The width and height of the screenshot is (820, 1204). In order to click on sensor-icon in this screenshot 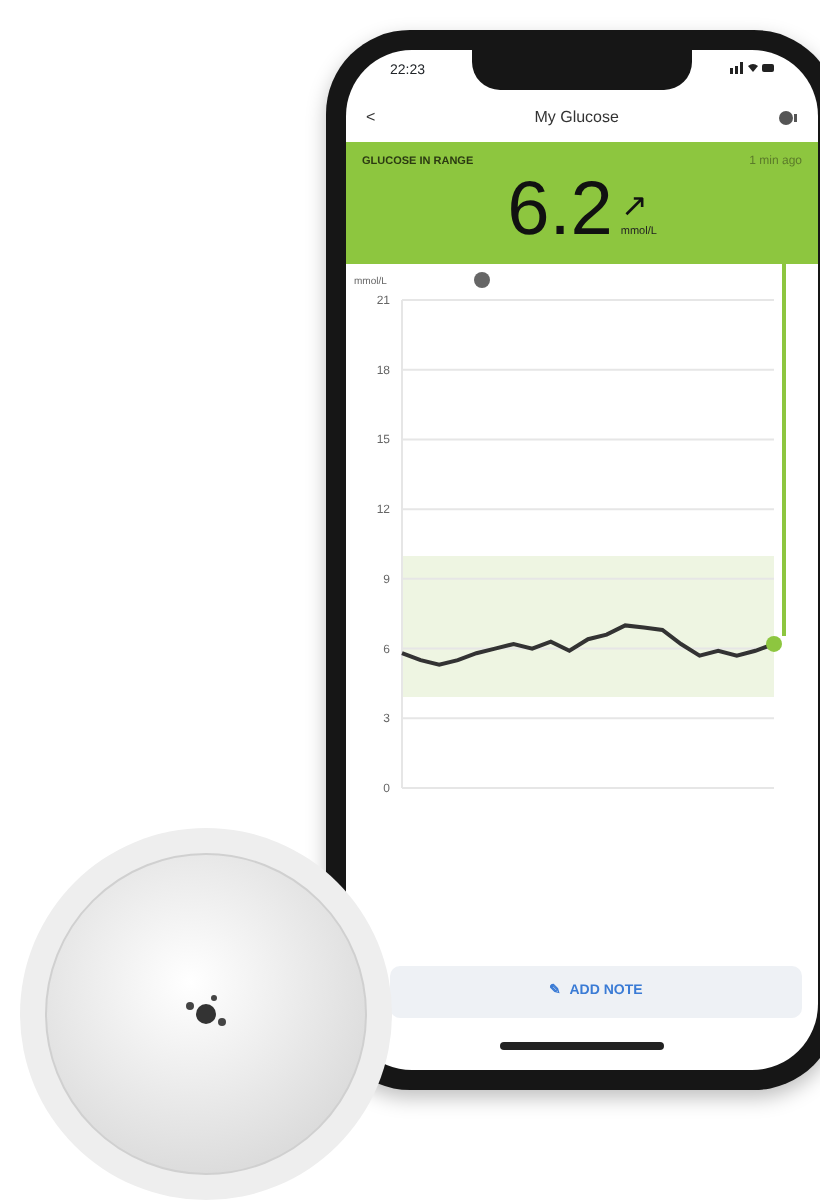, I will do `click(788, 118)`.